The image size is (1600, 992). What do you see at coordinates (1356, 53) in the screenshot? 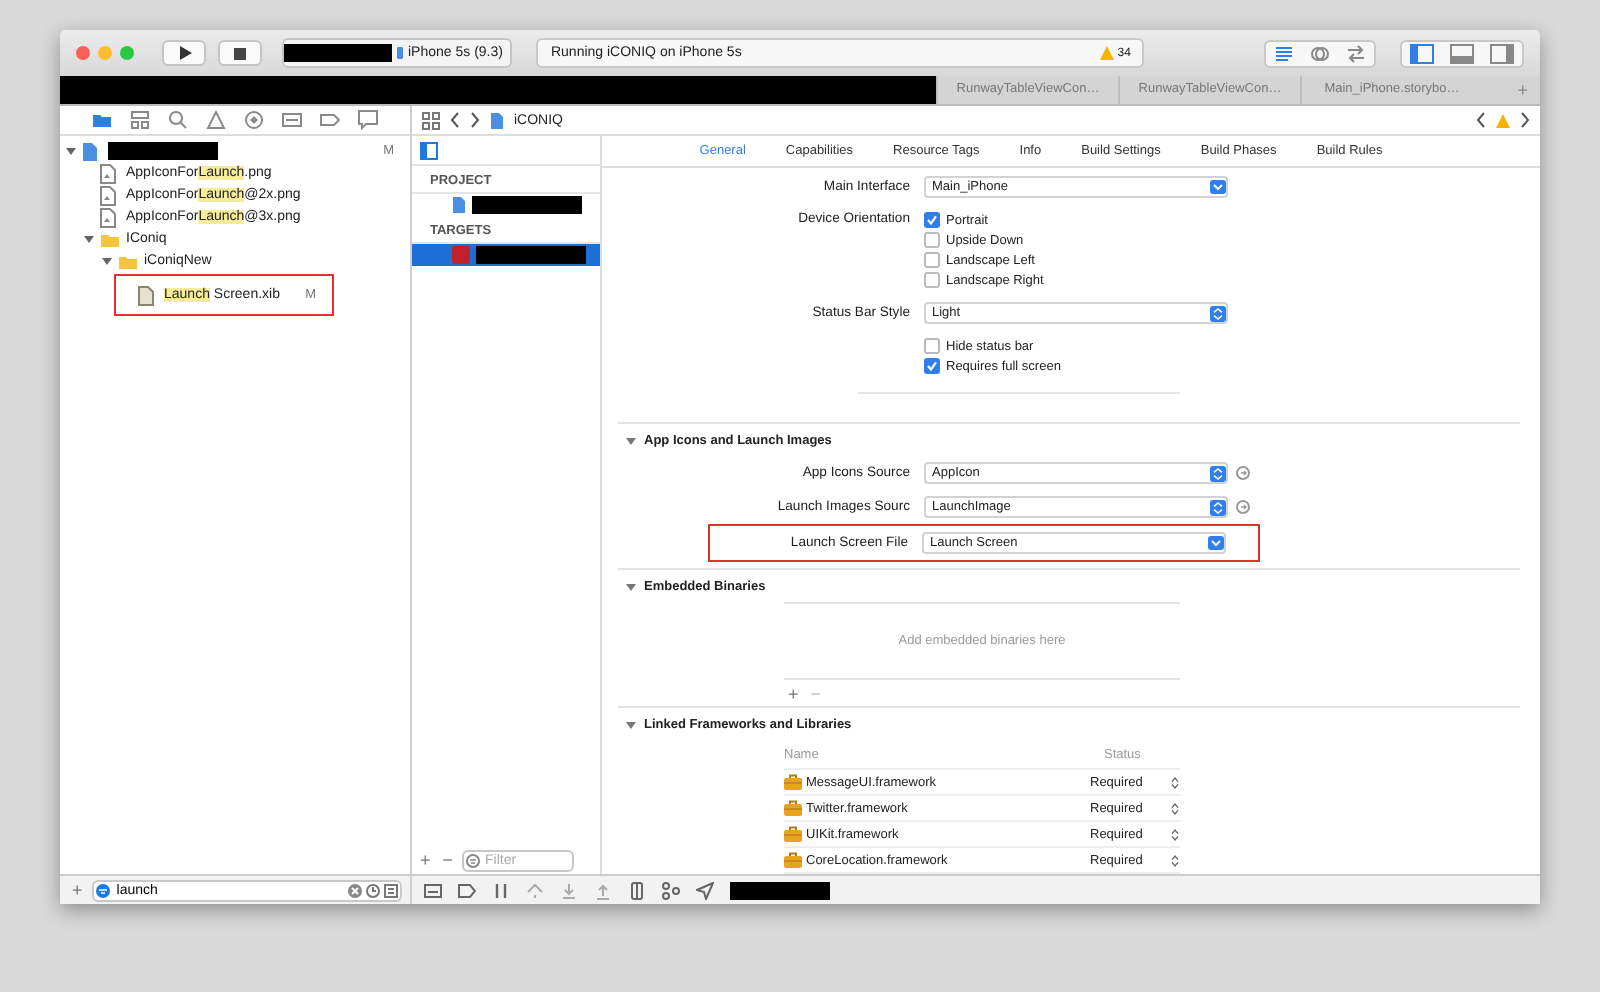
I see `swap-arrows-icon` at bounding box center [1356, 53].